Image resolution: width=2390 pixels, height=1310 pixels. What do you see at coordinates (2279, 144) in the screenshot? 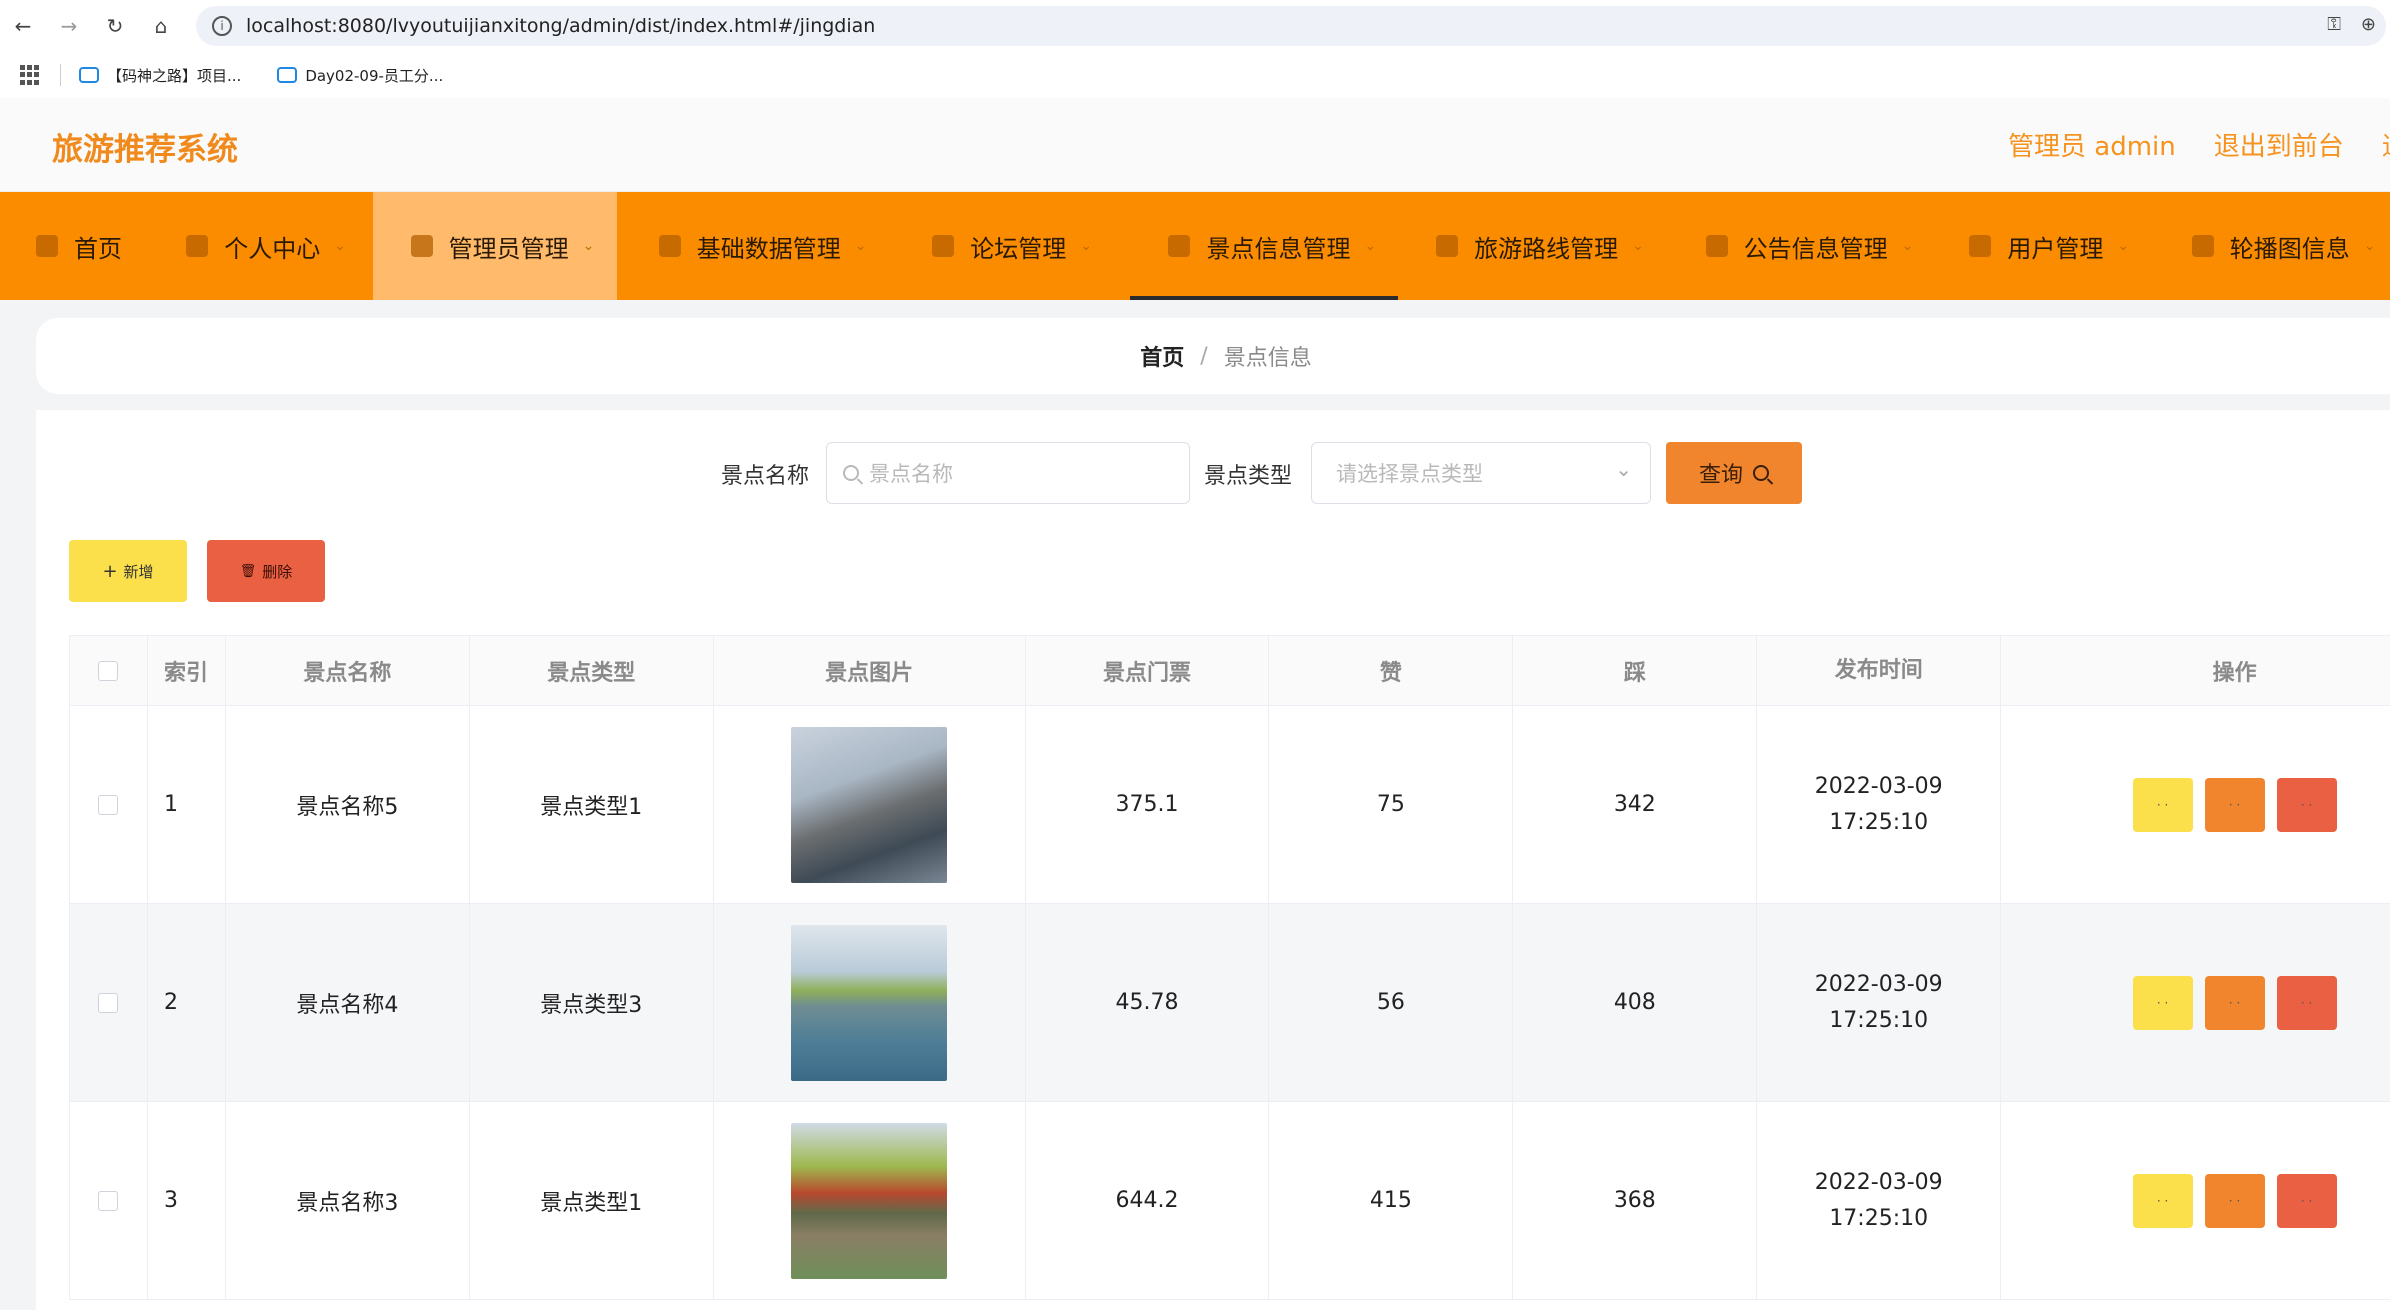
I see `exit-to-front-link: 退出到前台` at bounding box center [2279, 144].